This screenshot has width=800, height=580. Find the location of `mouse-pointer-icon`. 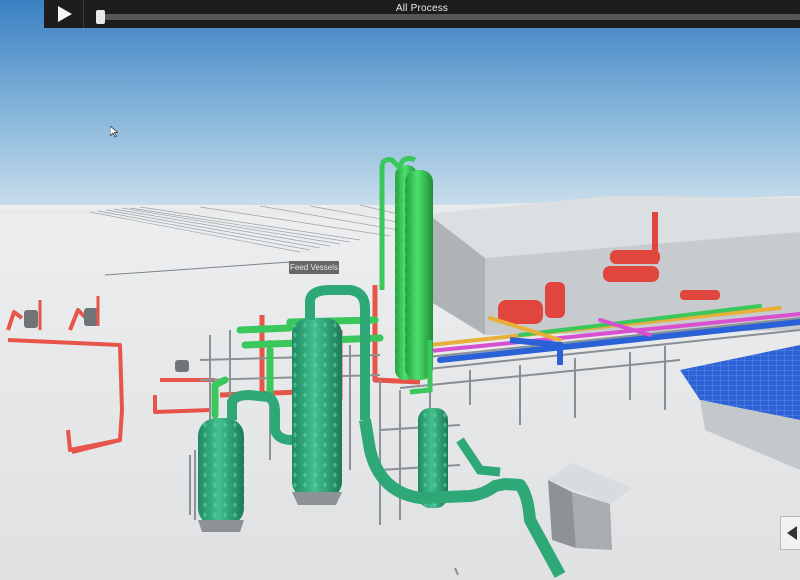

mouse-pointer-icon is located at coordinates (114, 132).